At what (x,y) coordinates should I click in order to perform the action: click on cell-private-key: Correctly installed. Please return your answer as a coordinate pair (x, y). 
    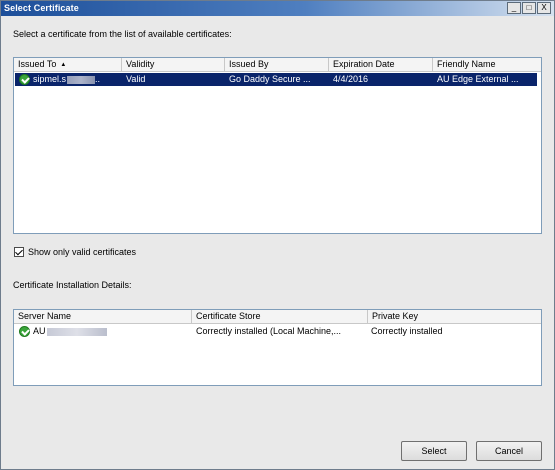
    Looking at the image, I should click on (407, 331).